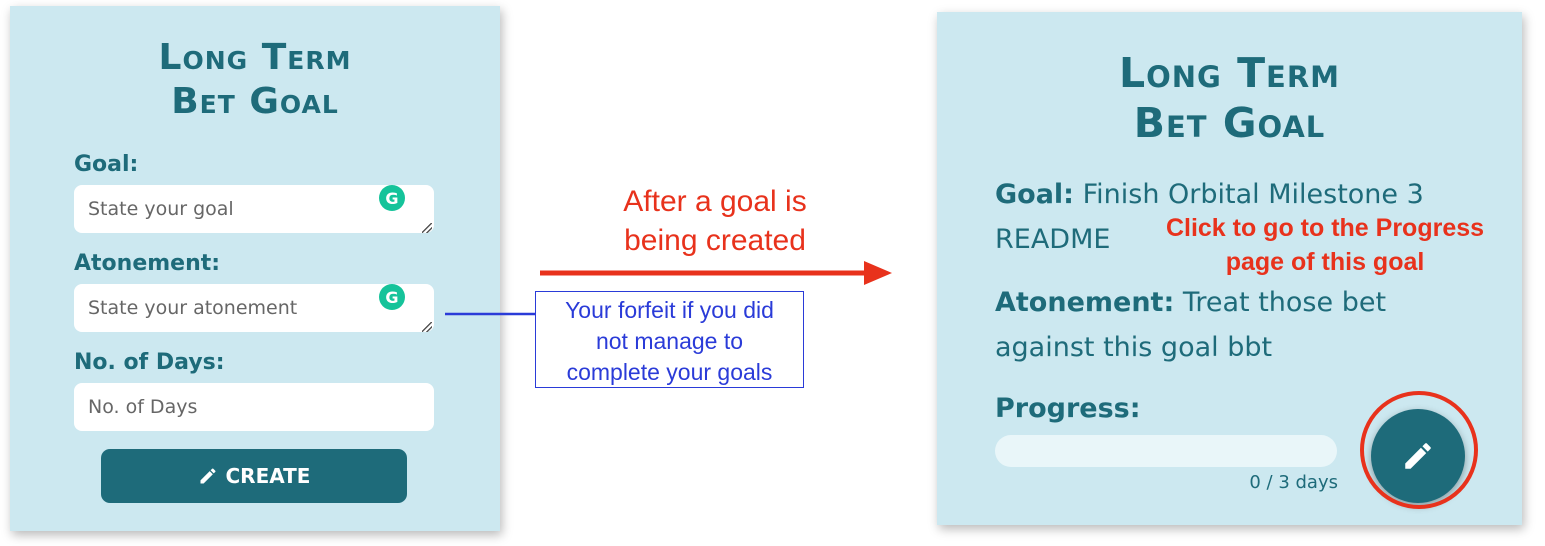  Describe the element at coordinates (1325, 228) in the screenshot. I see `click-note-line1: Click to go to the Progress` at that location.